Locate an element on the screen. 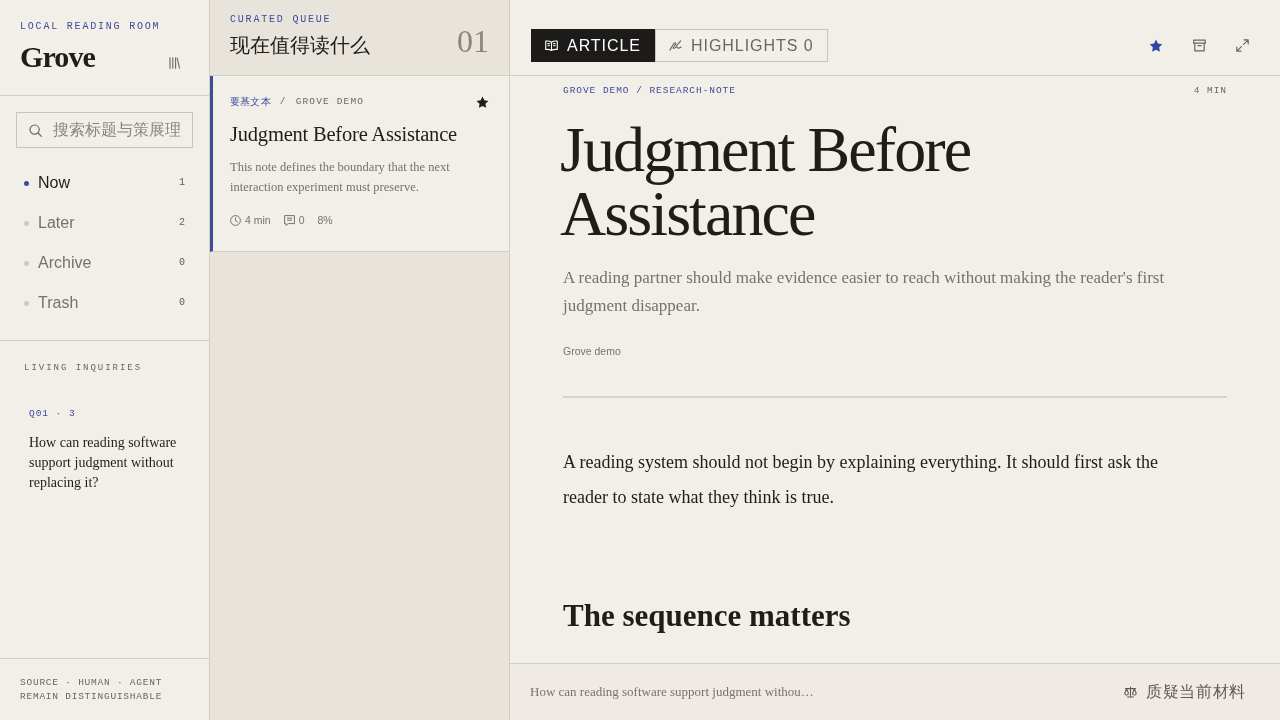 This screenshot has width=1280, height=720. nav-item: Later 2 is located at coordinates (104, 223).